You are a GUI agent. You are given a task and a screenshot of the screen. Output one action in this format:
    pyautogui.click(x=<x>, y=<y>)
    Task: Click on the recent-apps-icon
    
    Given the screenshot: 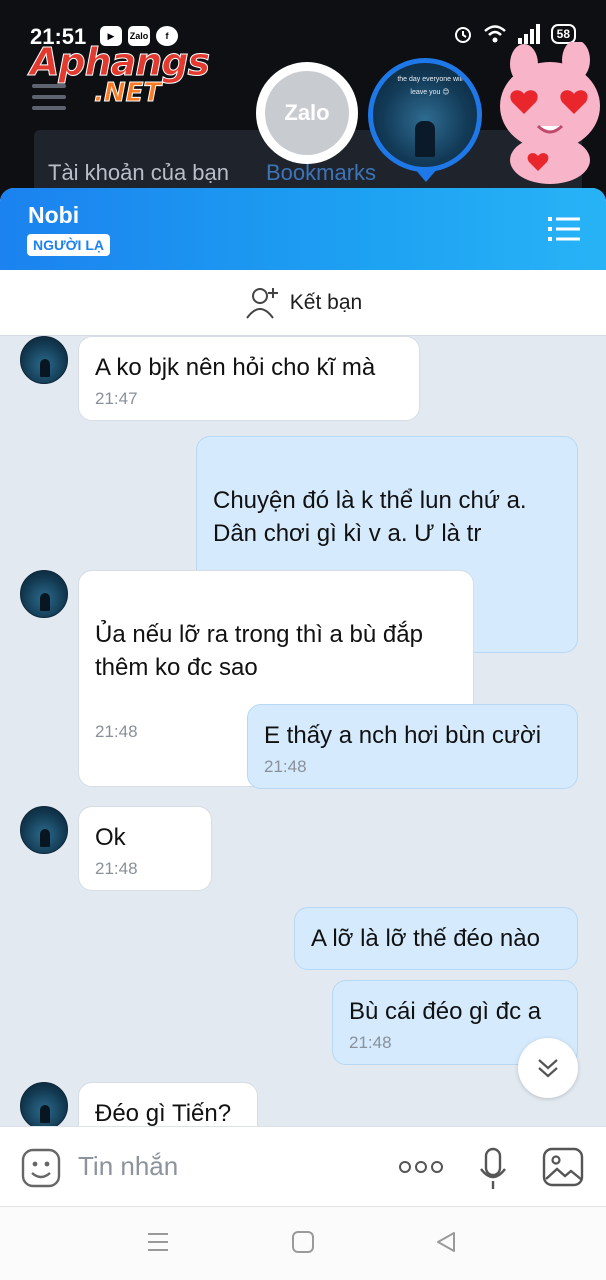 What is the action you would take?
    pyautogui.click(x=158, y=1242)
    